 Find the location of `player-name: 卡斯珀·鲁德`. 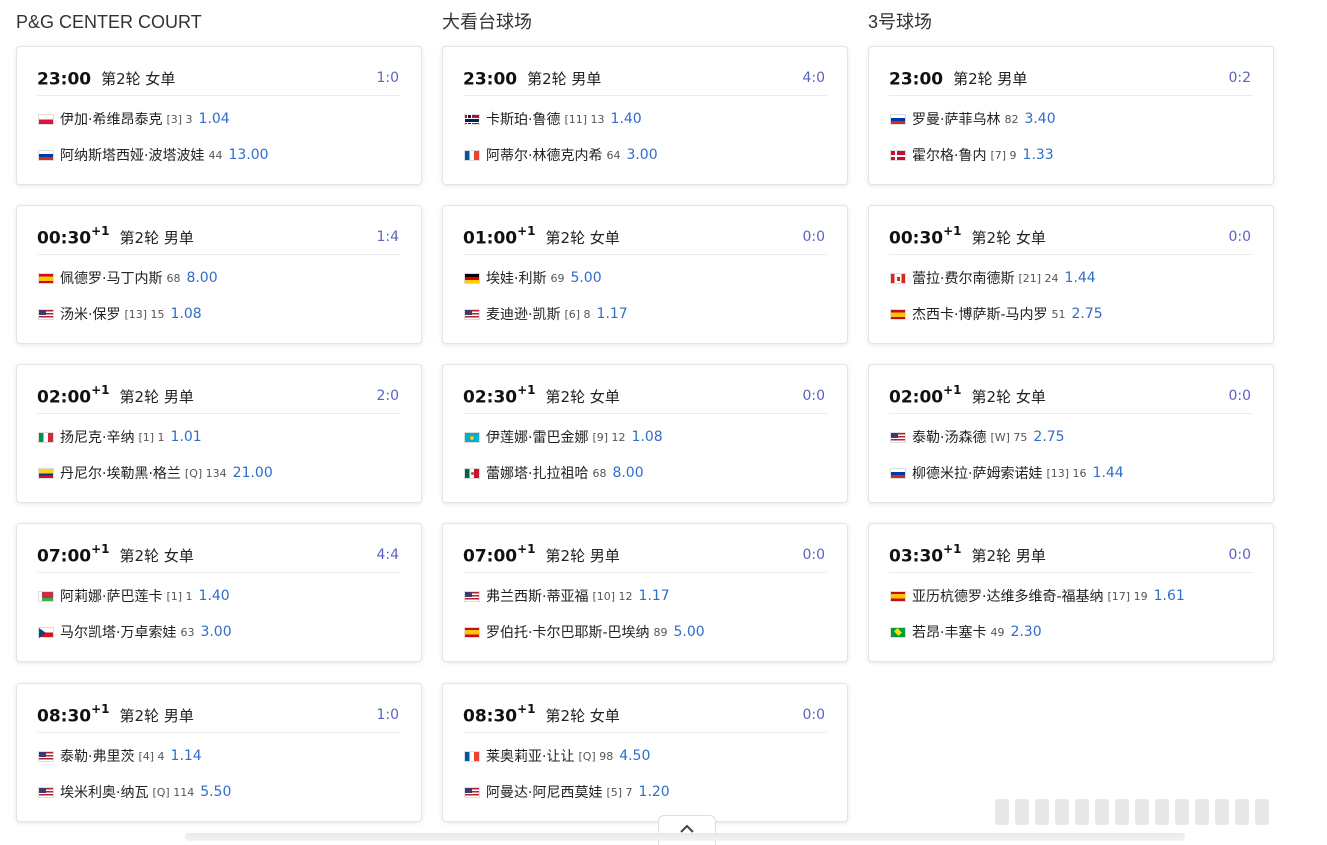

player-name: 卡斯珀·鲁德 is located at coordinates (523, 119).